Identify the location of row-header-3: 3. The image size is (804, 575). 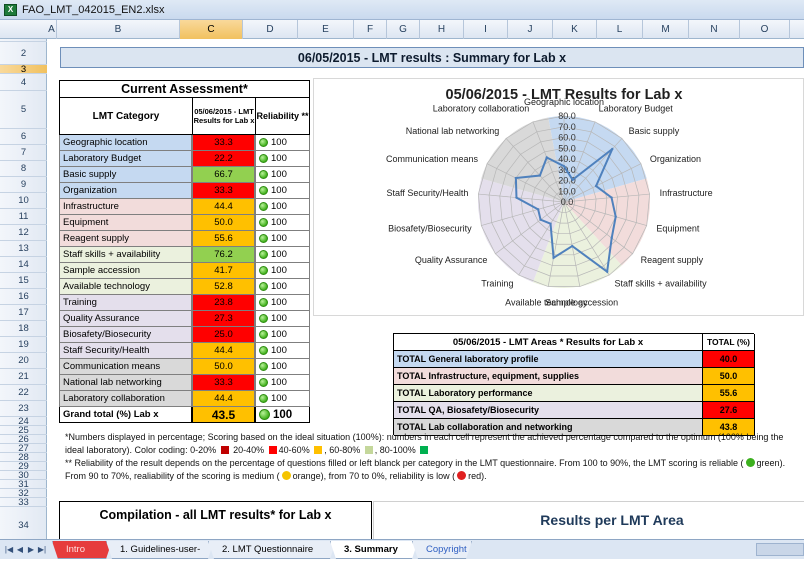
(23, 69).